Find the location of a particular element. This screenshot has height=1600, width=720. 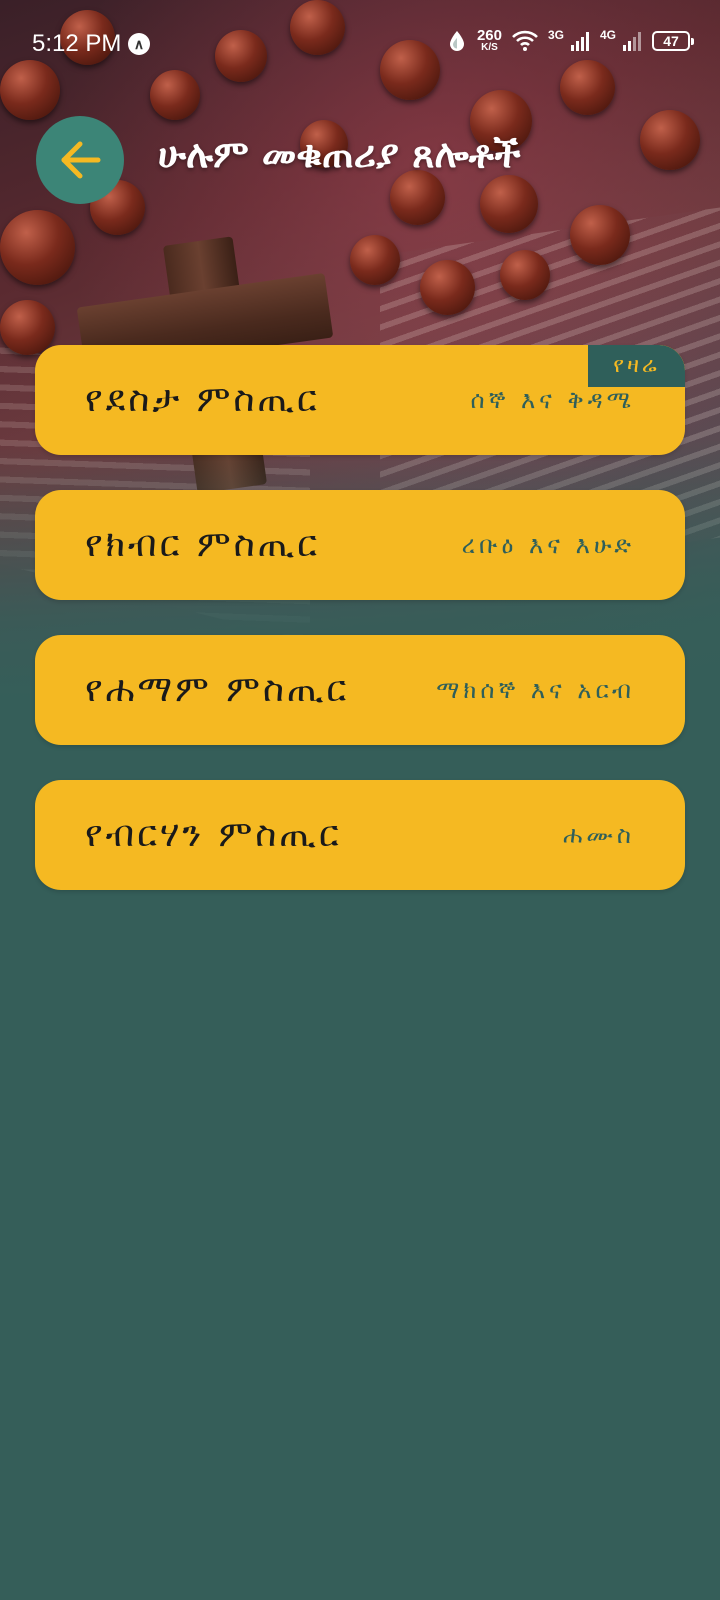

mystery-card-glorious: የክብር ምስጢር ረቡዕ እና እሁድ is located at coordinates (360, 545).